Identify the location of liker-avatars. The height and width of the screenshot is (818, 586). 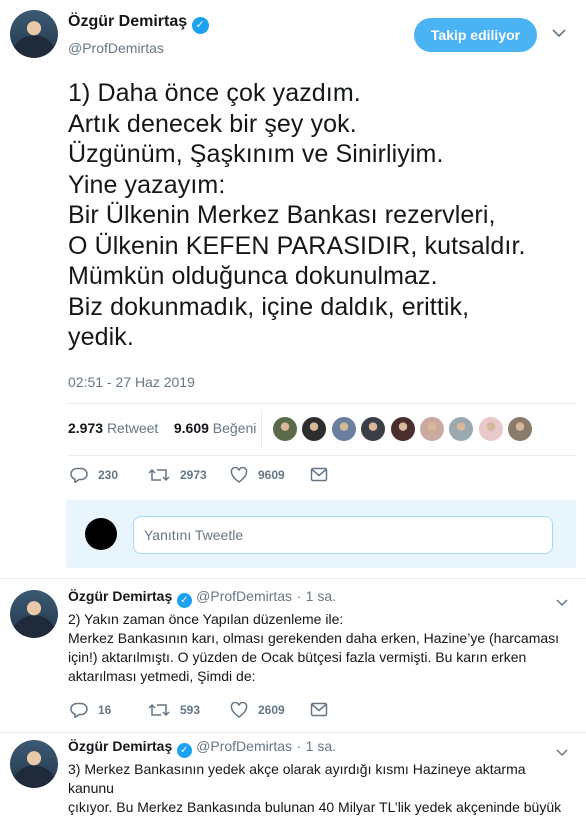
(403, 429).